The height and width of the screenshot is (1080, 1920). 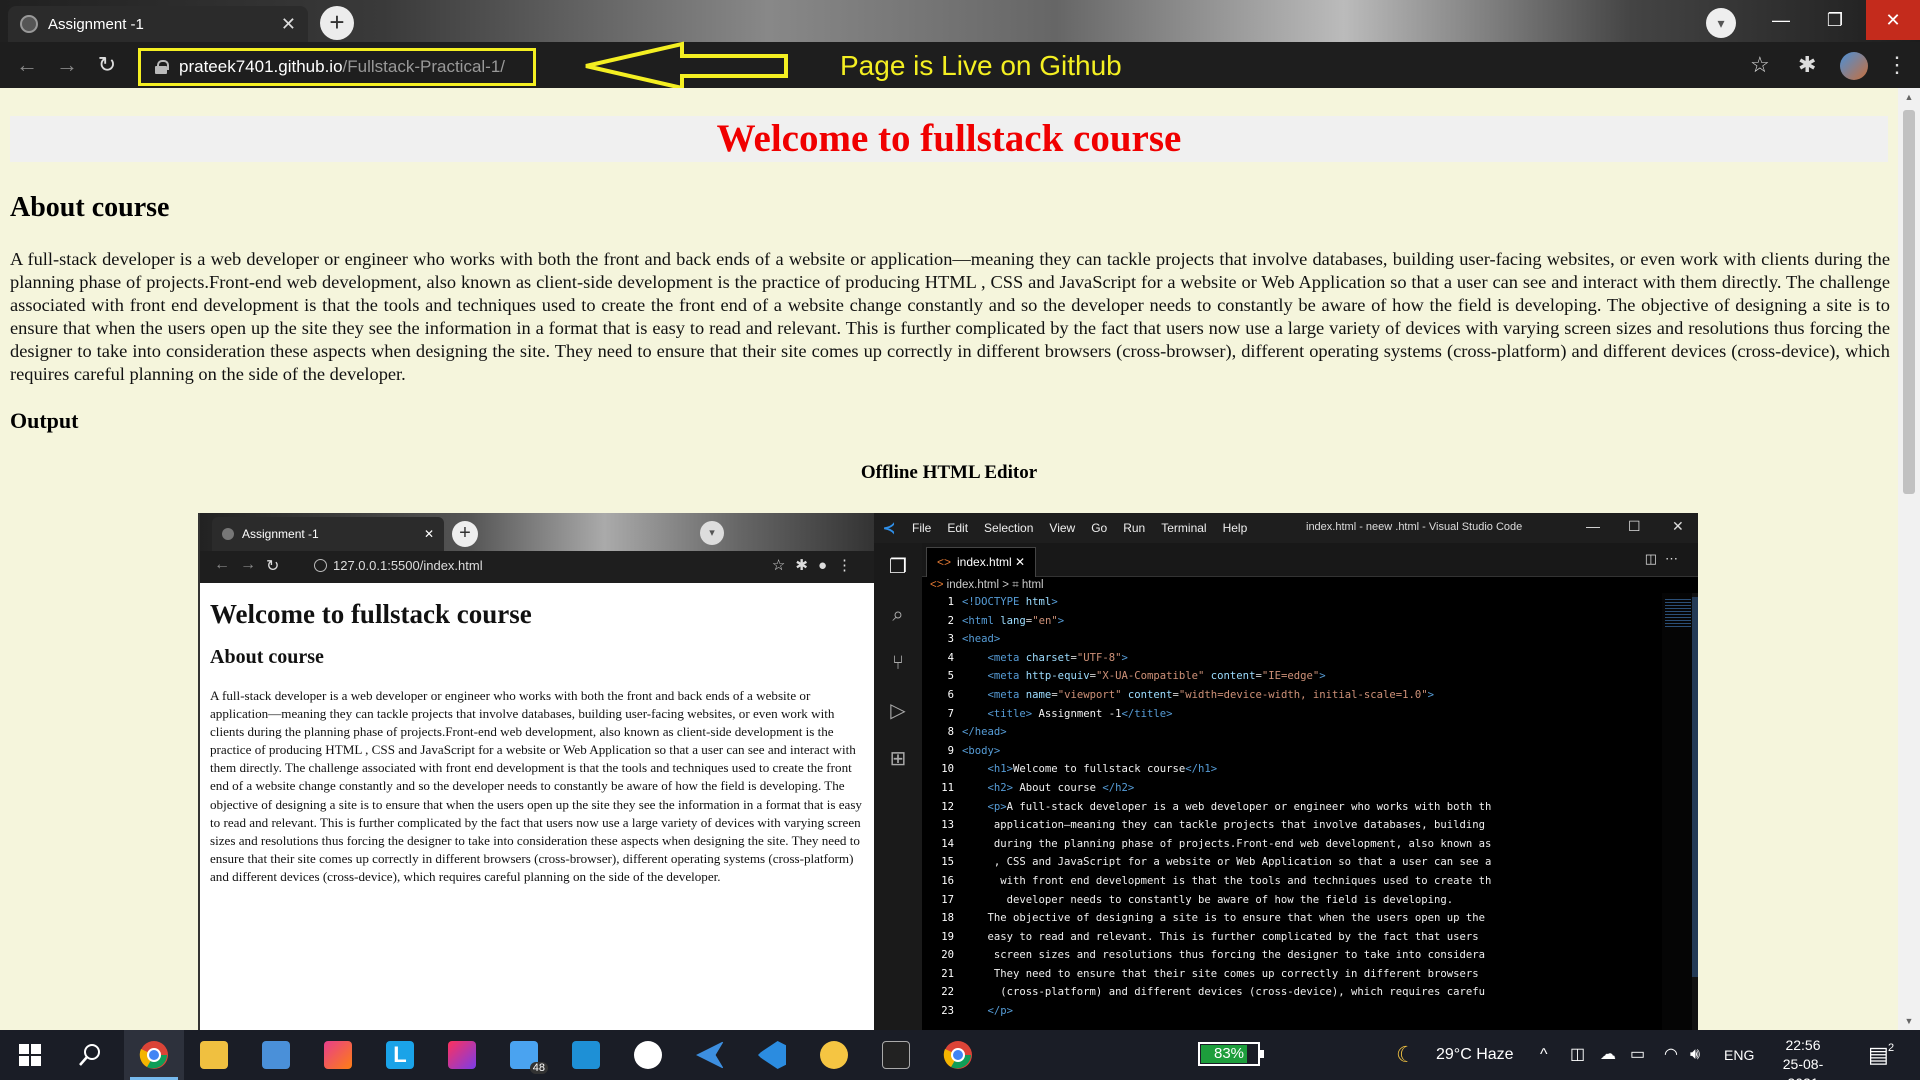 I want to click on browser-tab: Assignment -1 ✕, so click(x=158, y=24).